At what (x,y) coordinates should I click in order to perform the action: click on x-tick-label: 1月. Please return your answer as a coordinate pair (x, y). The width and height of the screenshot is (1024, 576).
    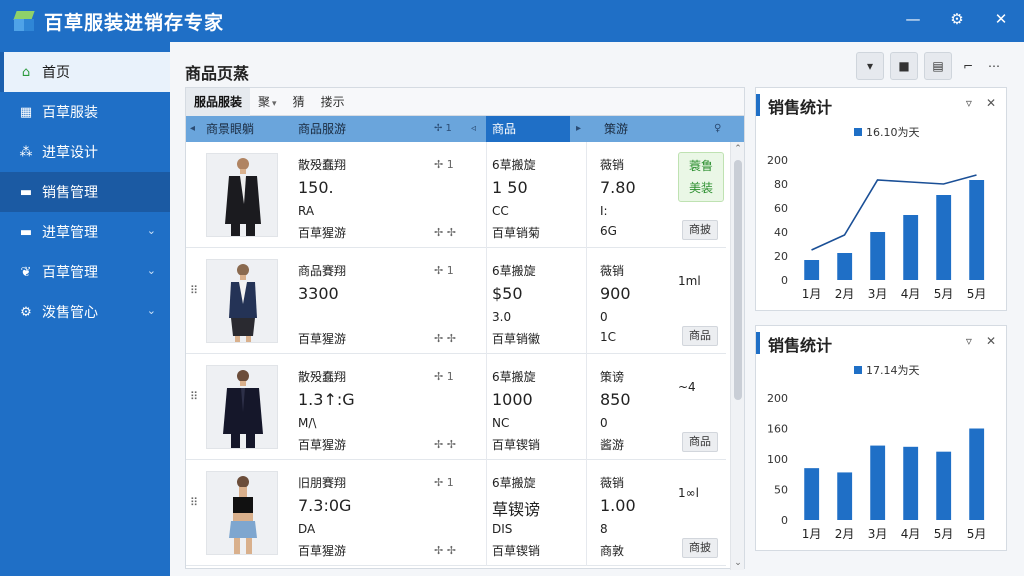
    Looking at the image, I should click on (812, 534).